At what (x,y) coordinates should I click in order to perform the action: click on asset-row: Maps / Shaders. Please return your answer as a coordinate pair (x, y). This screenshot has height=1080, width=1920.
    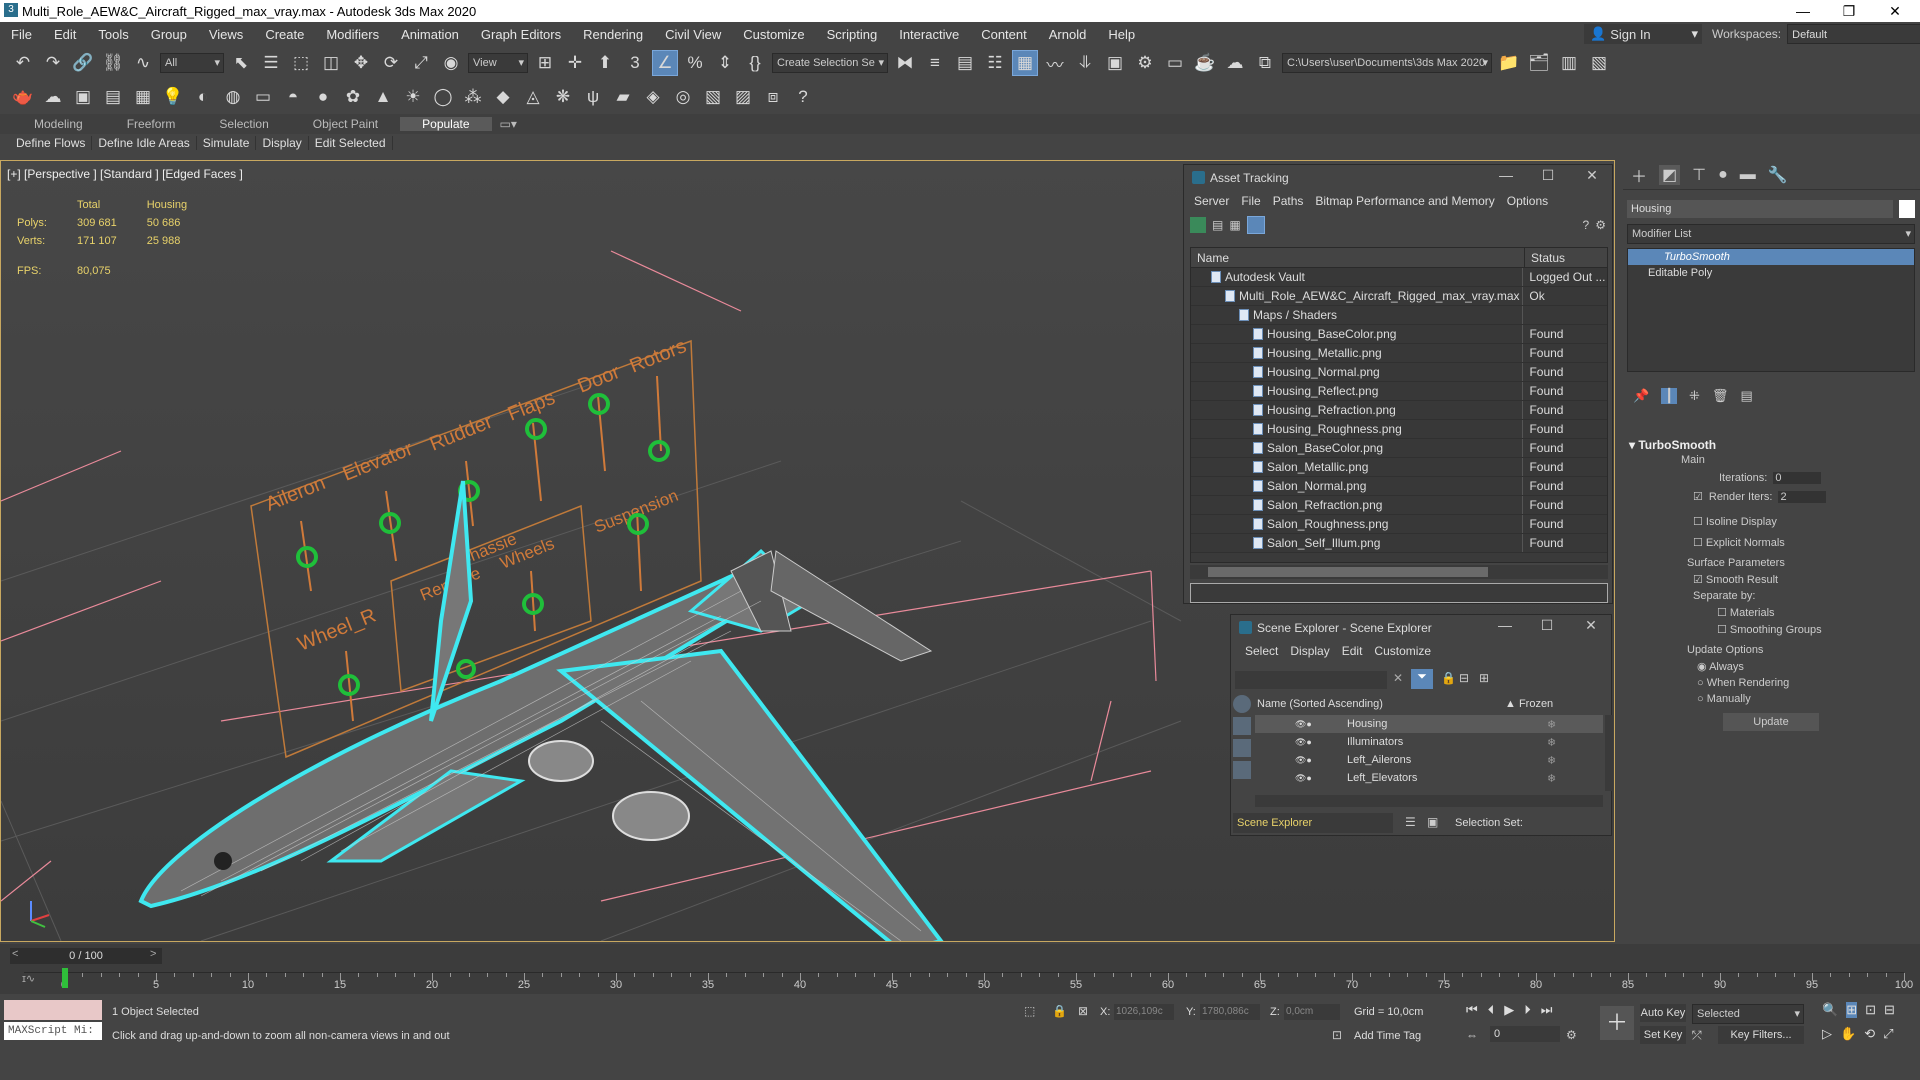
    Looking at the image, I should click on (1399, 315).